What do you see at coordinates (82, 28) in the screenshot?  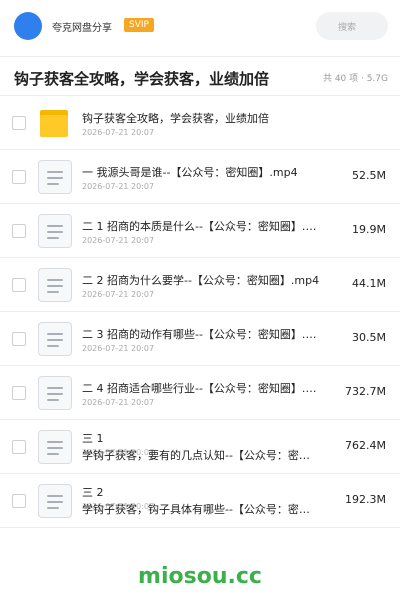 I see `brand-name: 夸克网盘分享` at bounding box center [82, 28].